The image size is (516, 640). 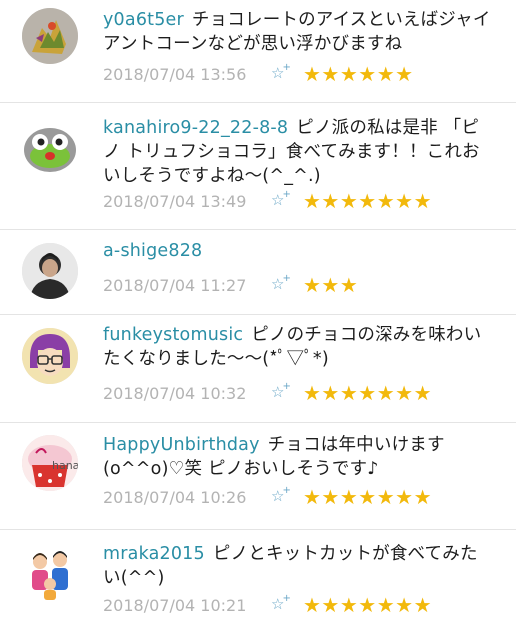 I want to click on comment-item: a-shige828 2018/07/04 11:27 ☆+ ★★★, so click(x=258, y=272).